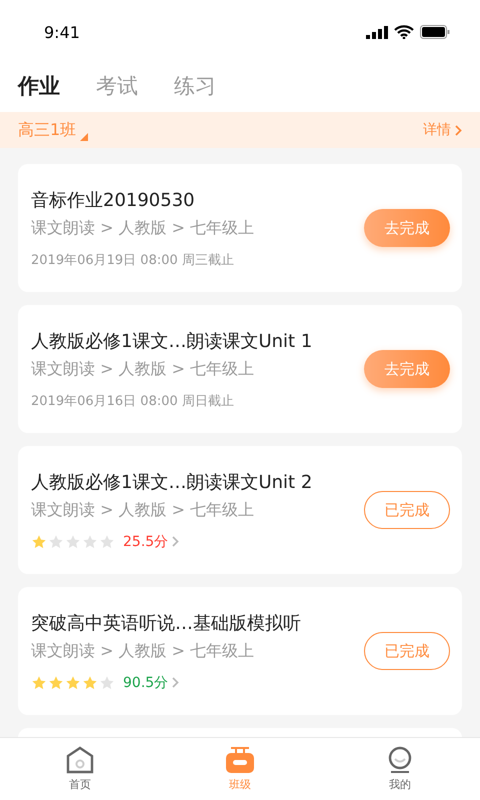  I want to click on dropdown-icon, so click(84, 136).